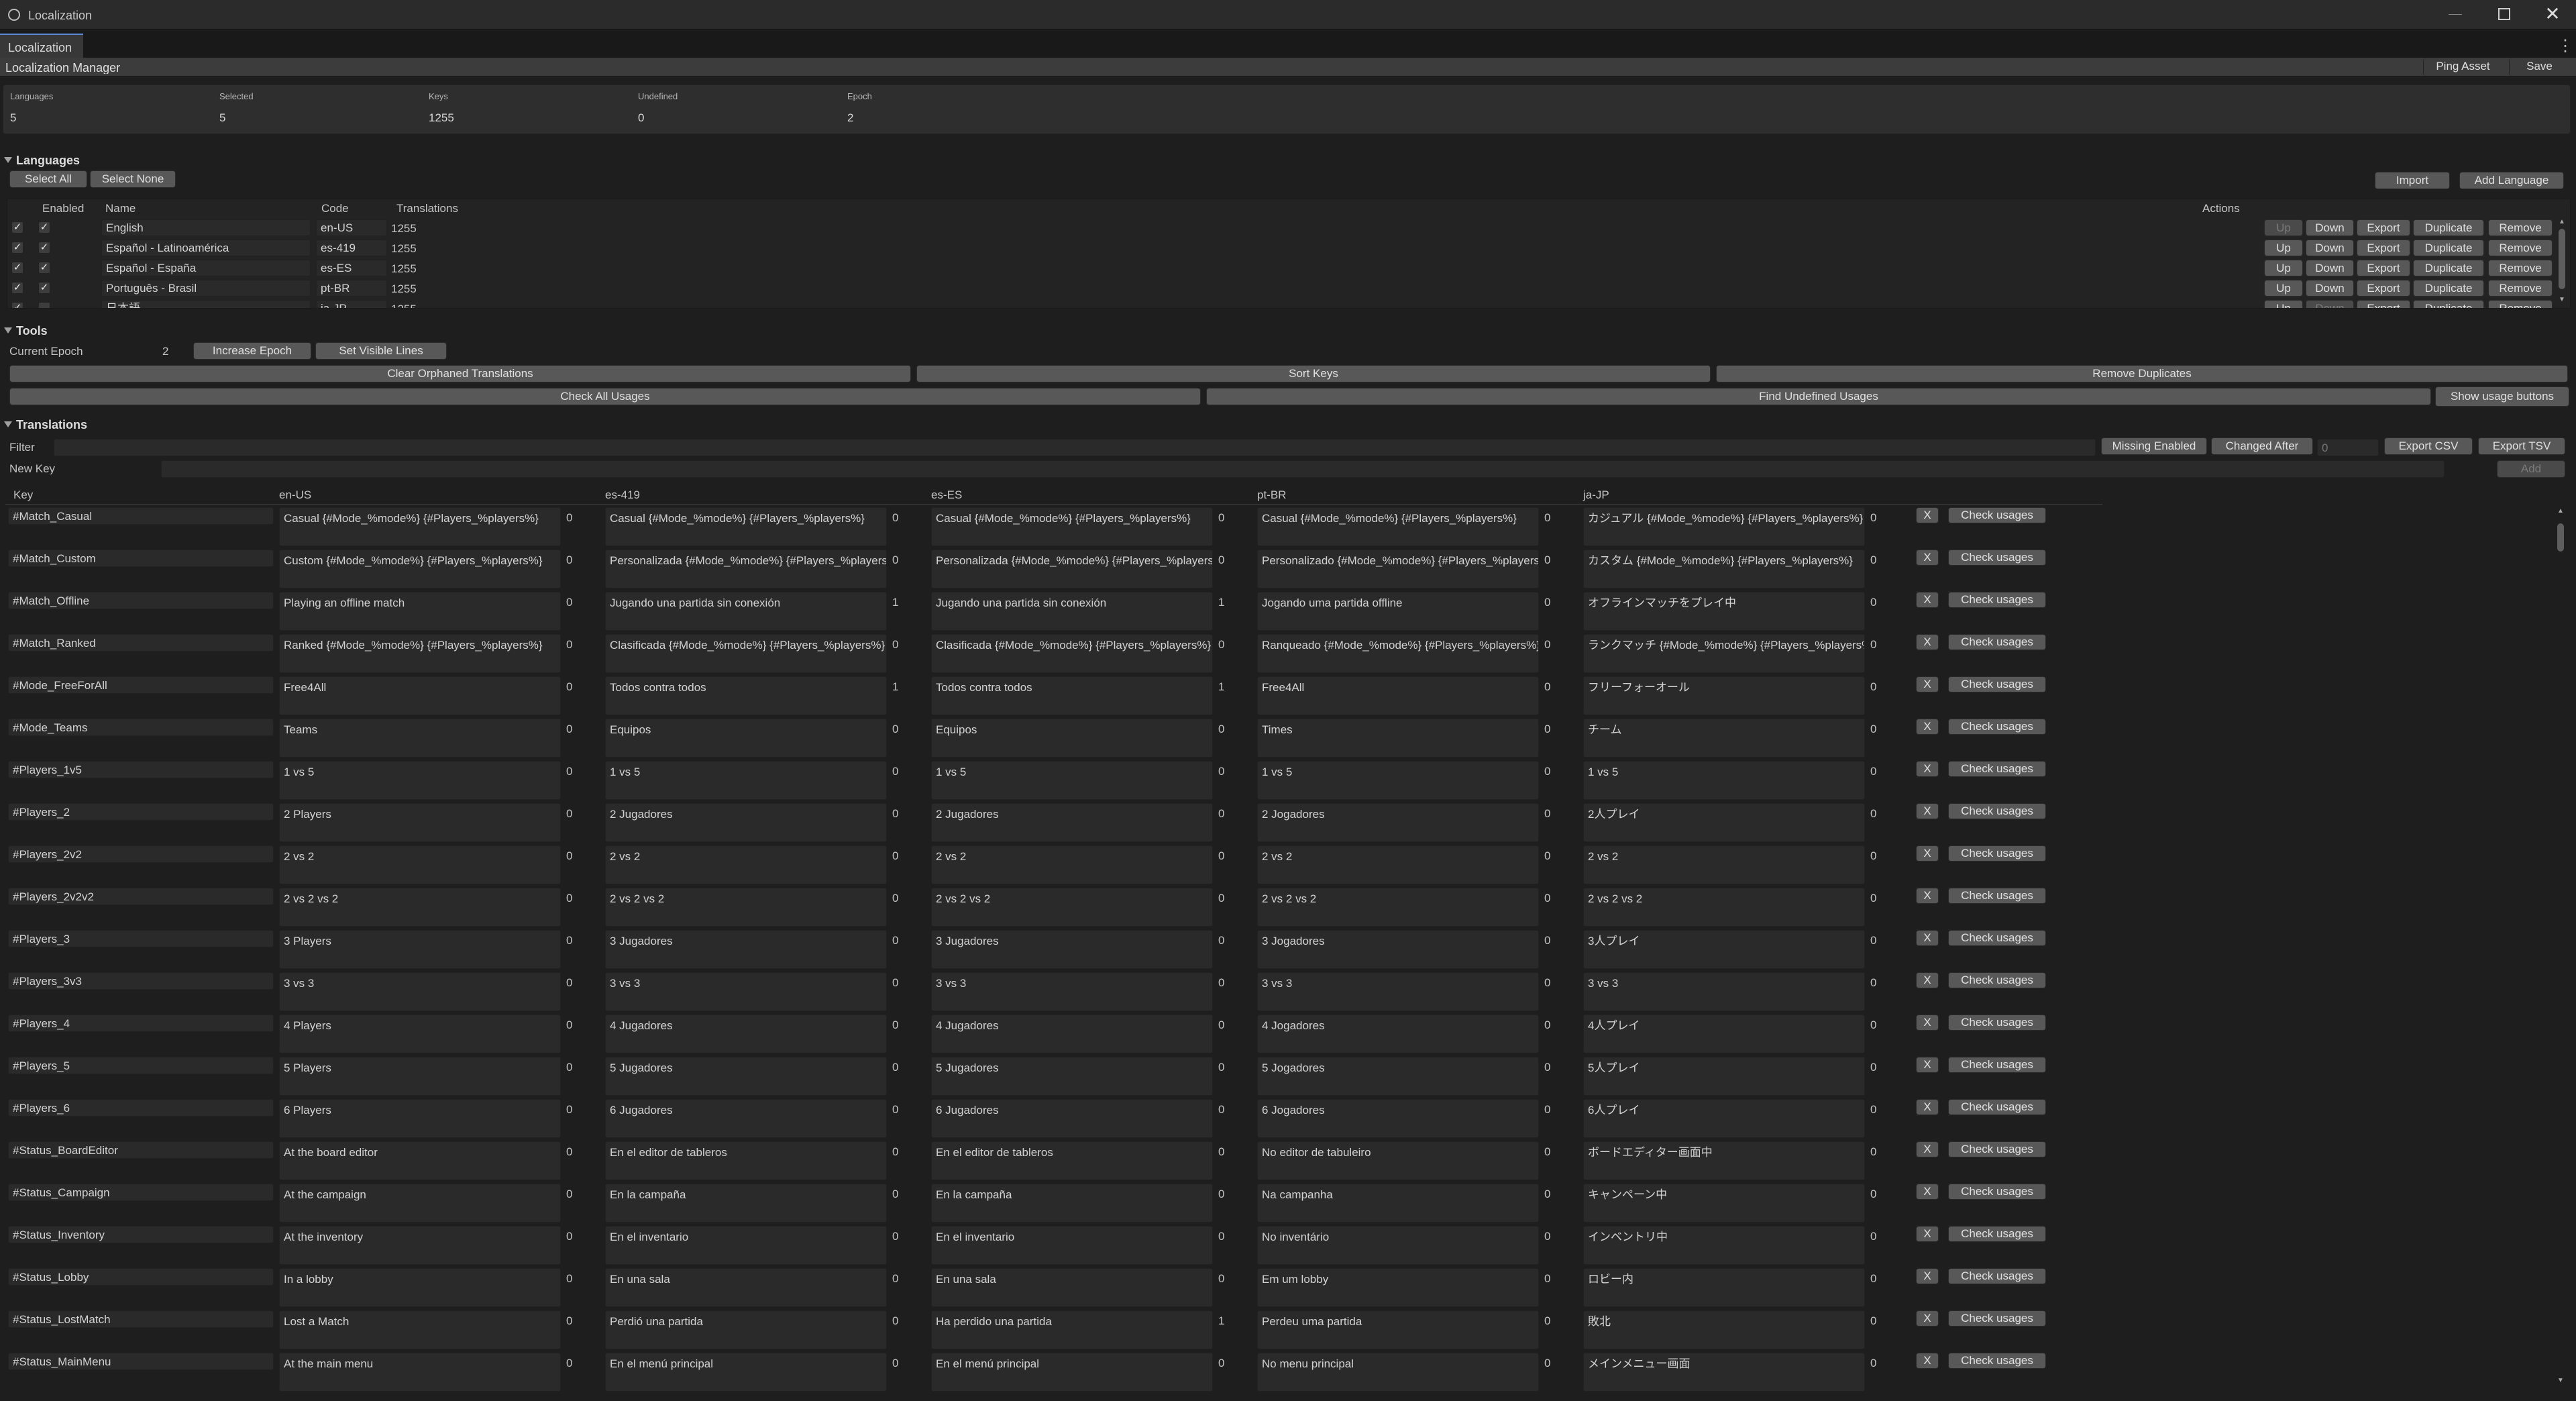  I want to click on translation-textarea: 2人プレイ, so click(1724, 822).